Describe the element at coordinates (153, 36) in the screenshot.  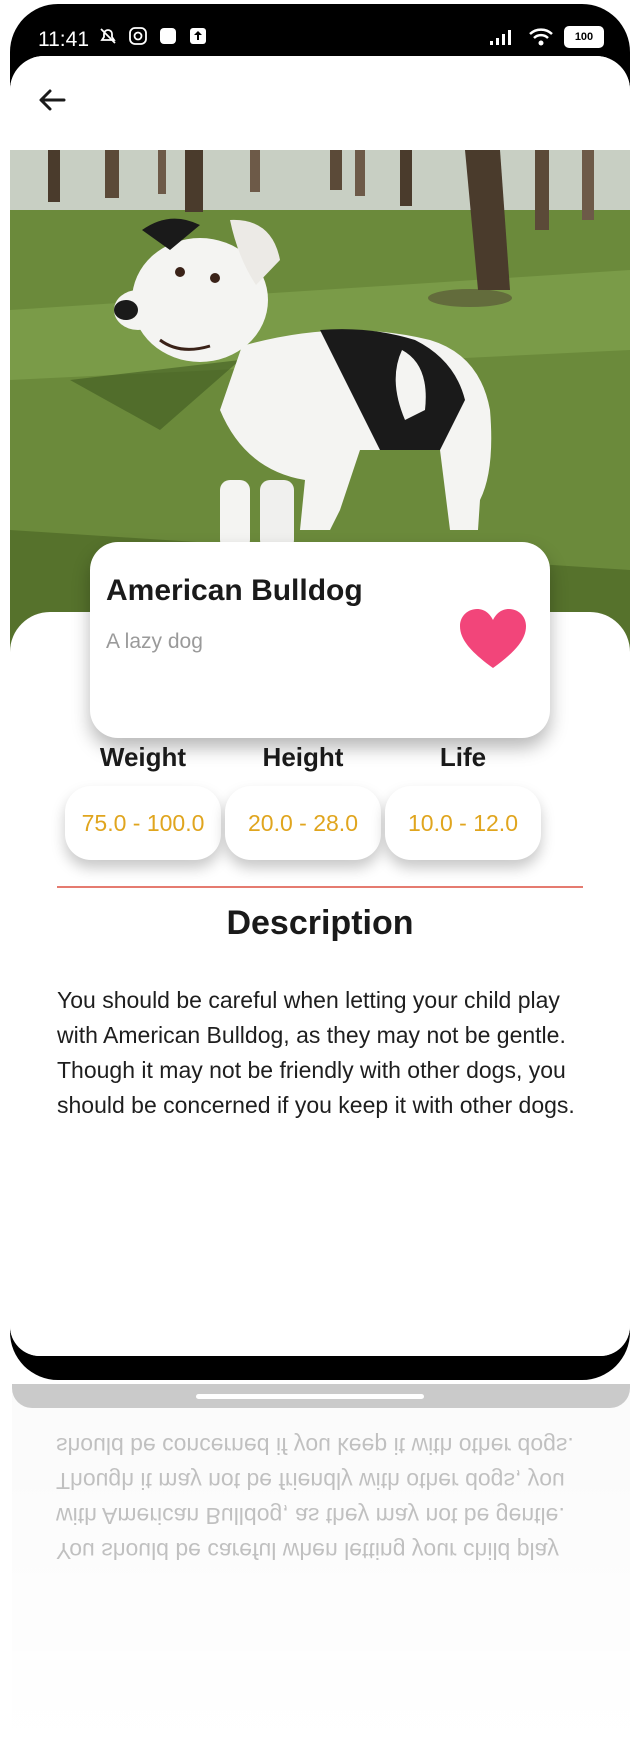
I see `status-notification-icons` at that location.